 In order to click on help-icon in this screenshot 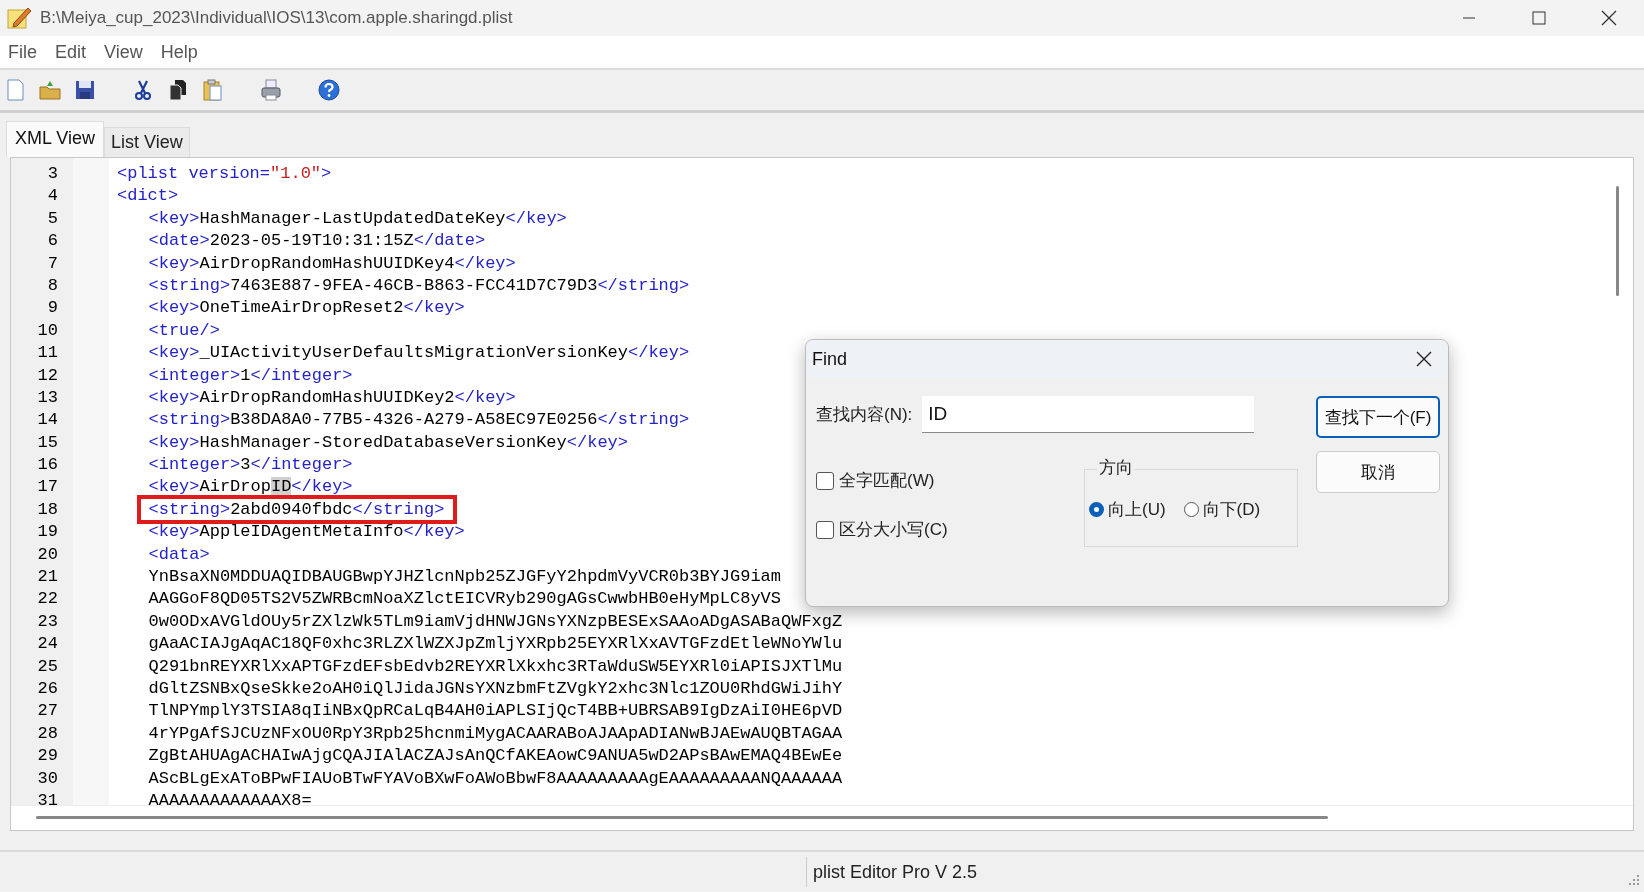, I will do `click(329, 90)`.